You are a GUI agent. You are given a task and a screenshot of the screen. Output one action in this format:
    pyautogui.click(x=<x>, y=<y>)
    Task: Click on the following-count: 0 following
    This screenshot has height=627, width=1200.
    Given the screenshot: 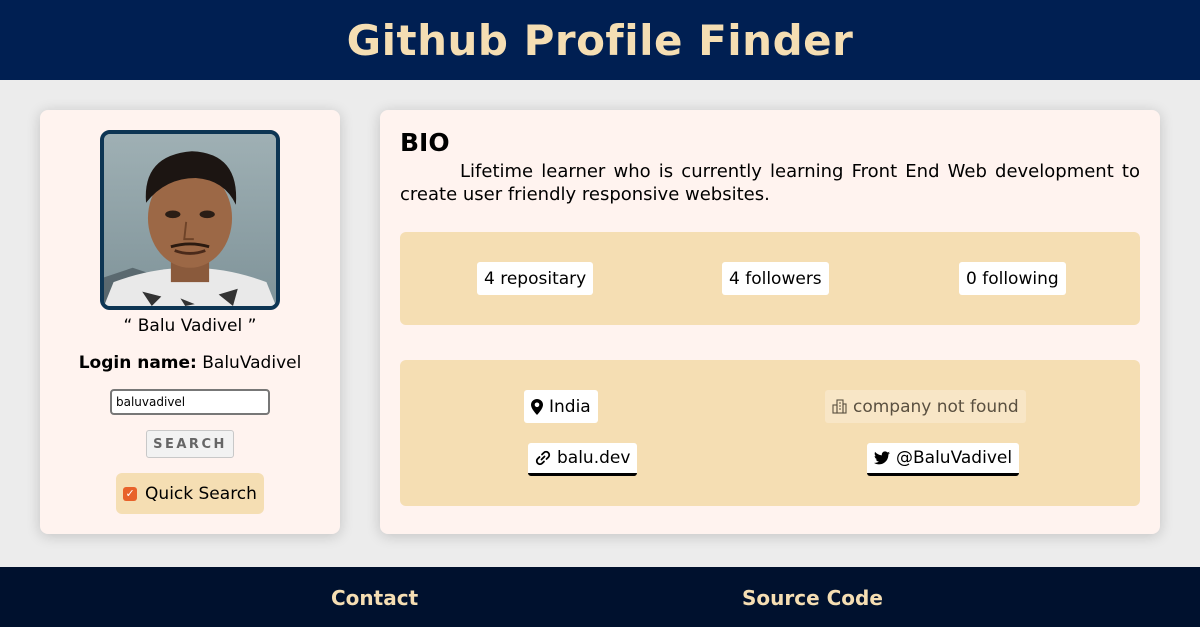 What is the action you would take?
    pyautogui.click(x=1012, y=278)
    